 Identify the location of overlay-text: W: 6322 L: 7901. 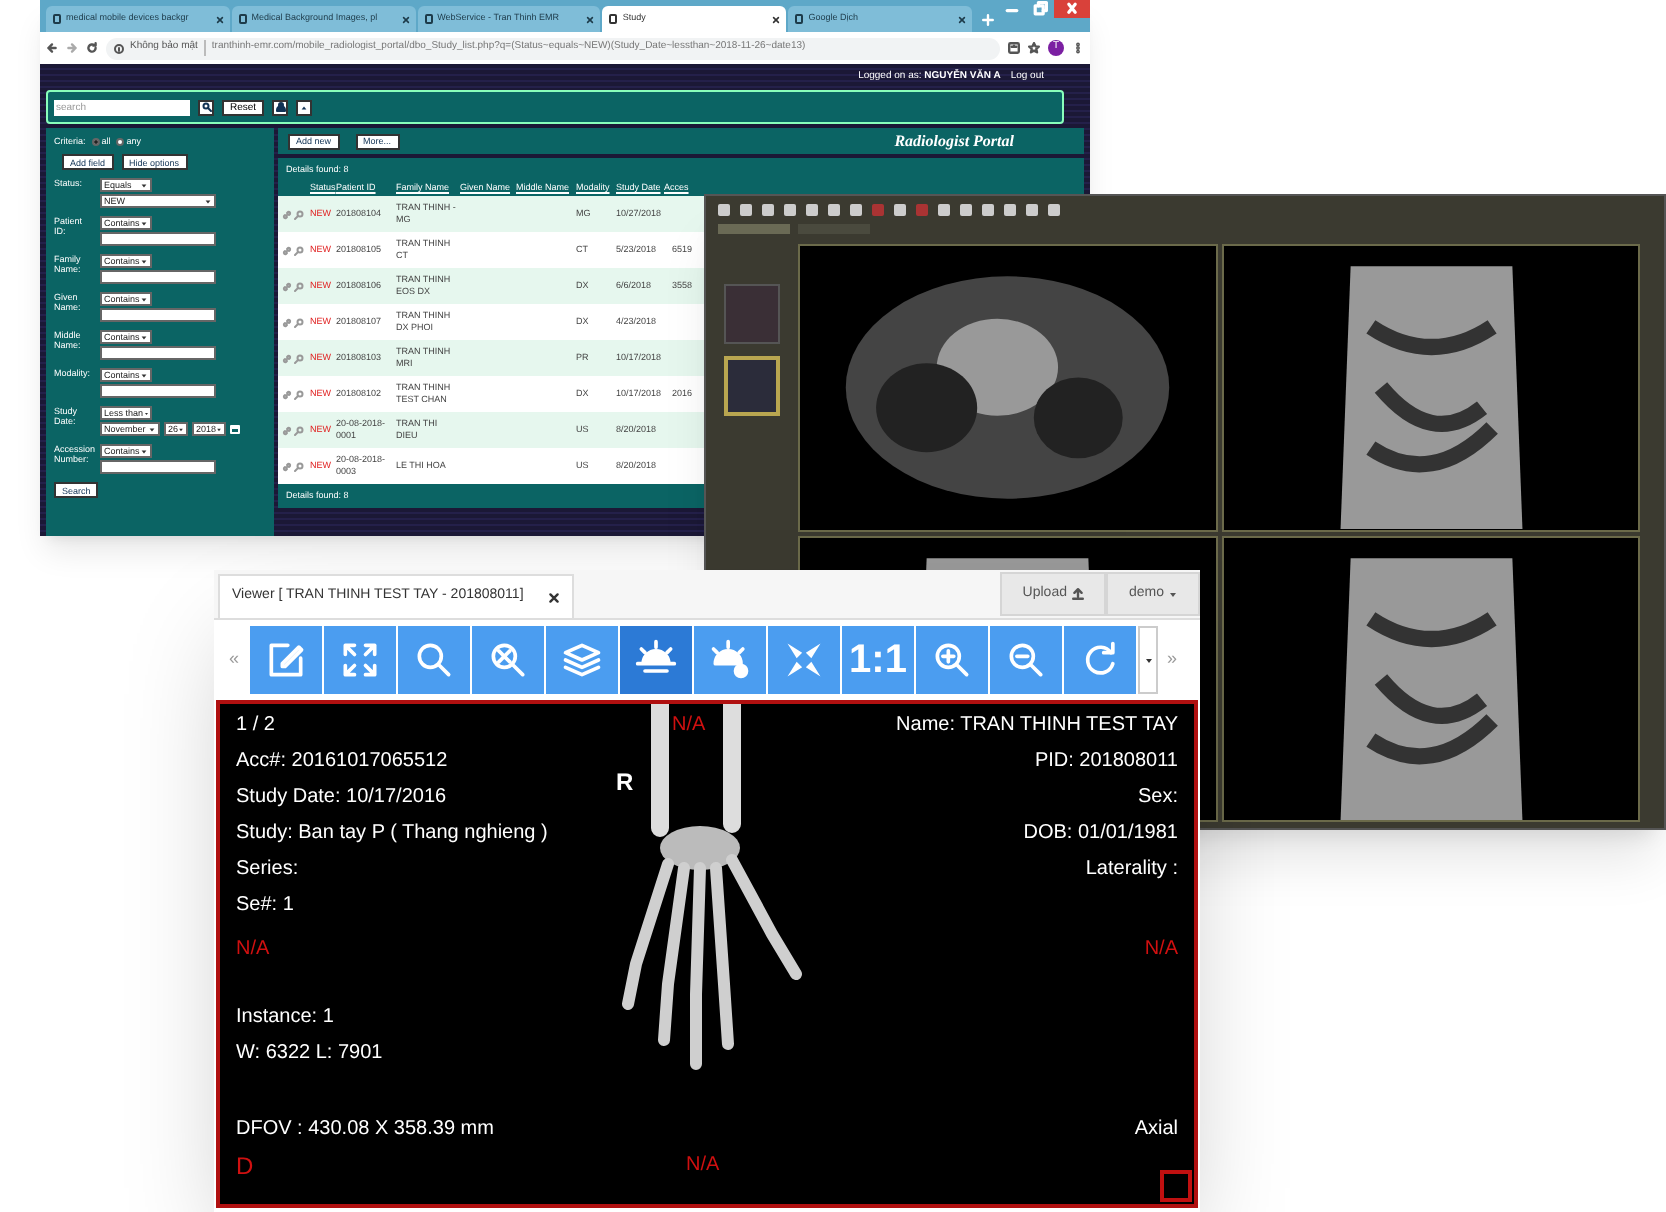
(309, 1054).